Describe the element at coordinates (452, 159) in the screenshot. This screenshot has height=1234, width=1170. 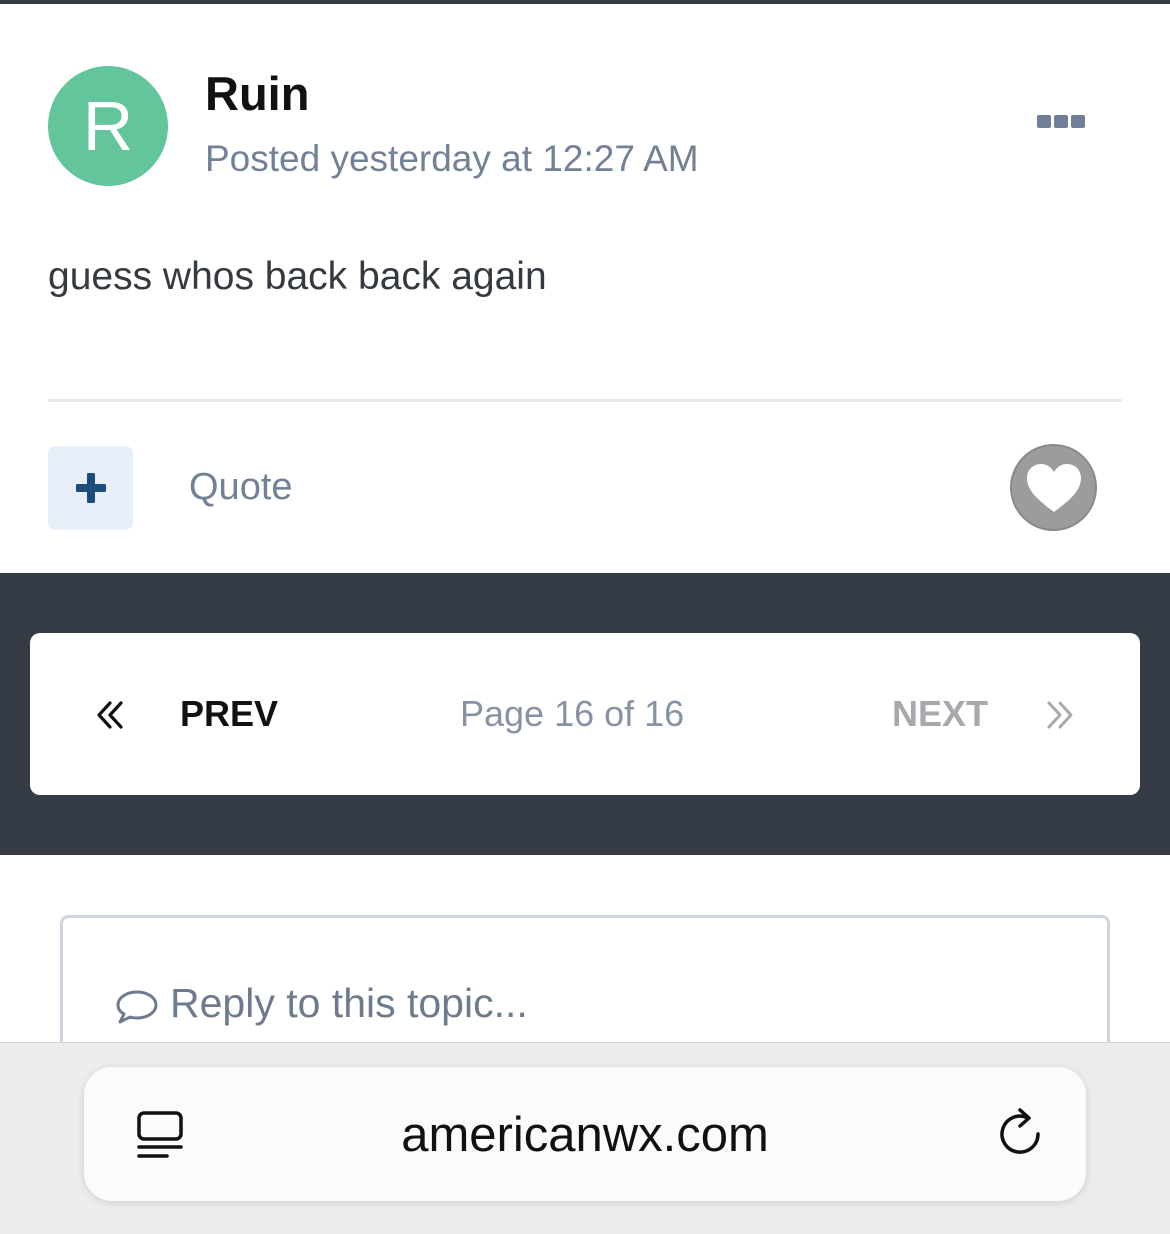
I see `posted-timestamp: Posted yesterday at 12:27 AM` at that location.